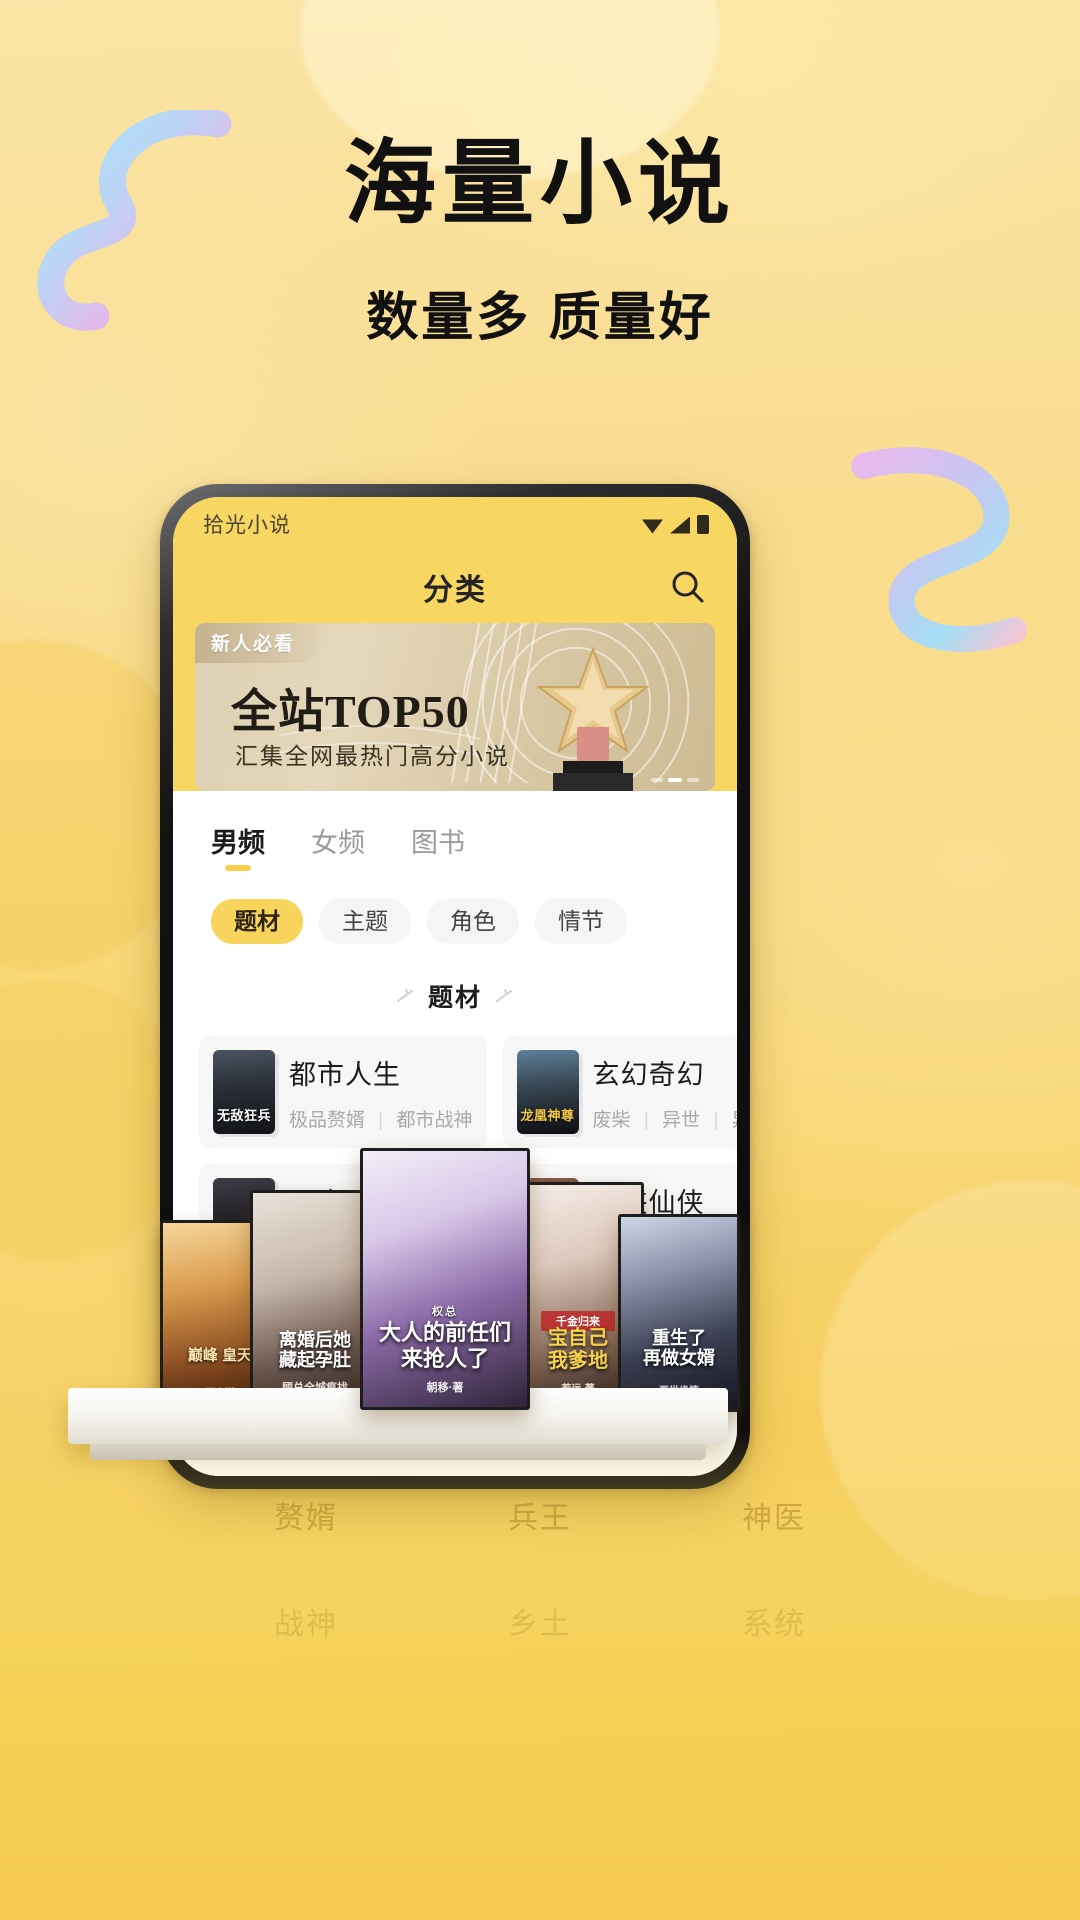 The image size is (1080, 1920). I want to click on keyword-rows: 赘婿 兵王 神医 战神 乡土 系统, so click(540, 1556).